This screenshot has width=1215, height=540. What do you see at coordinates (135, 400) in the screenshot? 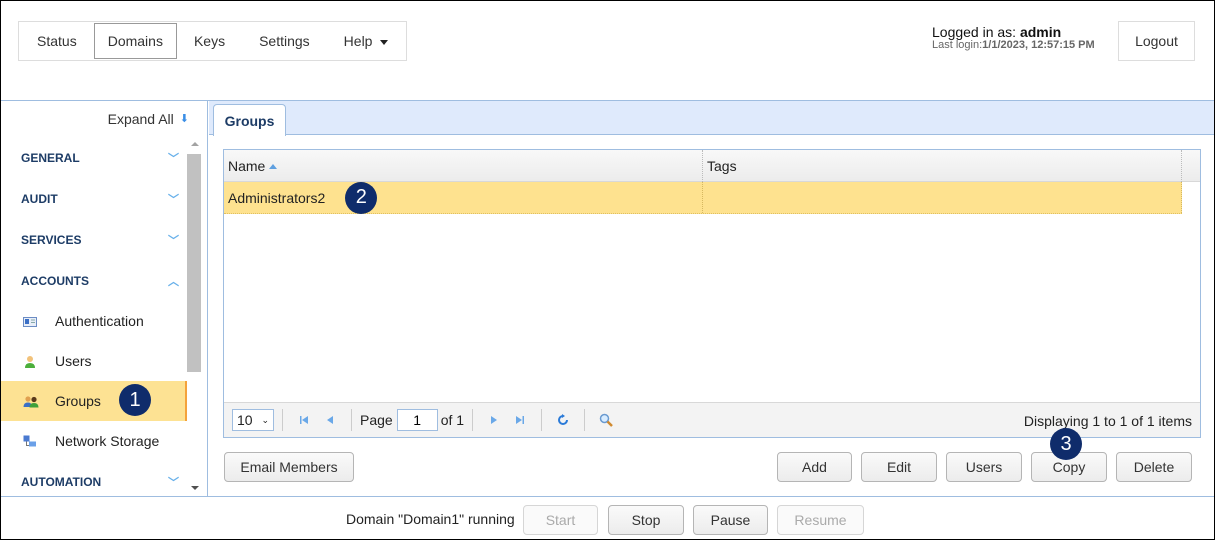
I see `step-badge-1: 1` at bounding box center [135, 400].